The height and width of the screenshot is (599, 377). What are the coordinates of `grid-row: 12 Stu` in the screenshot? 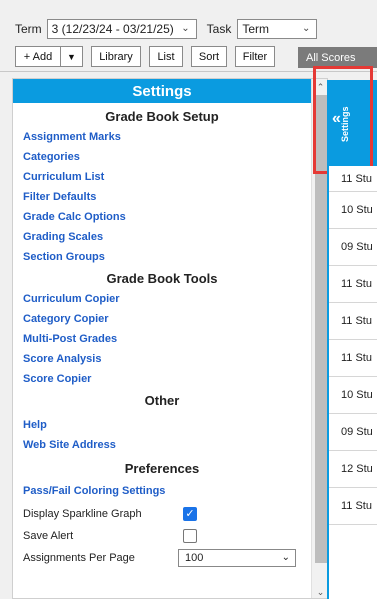 It's located at (353, 469).